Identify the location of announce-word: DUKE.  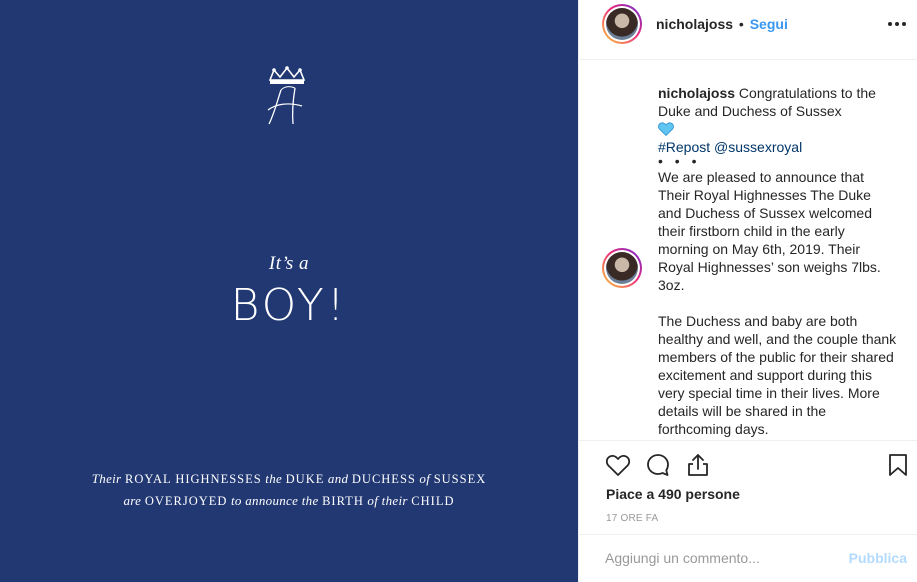
(305, 479).